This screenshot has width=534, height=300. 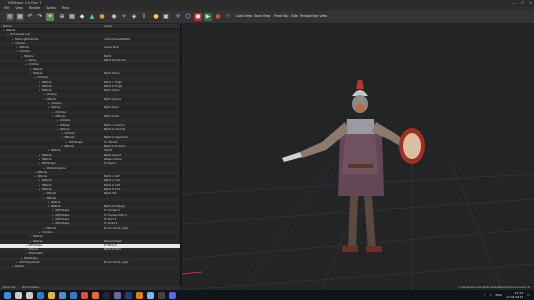 I want to click on mail-icon, so click(x=73, y=295).